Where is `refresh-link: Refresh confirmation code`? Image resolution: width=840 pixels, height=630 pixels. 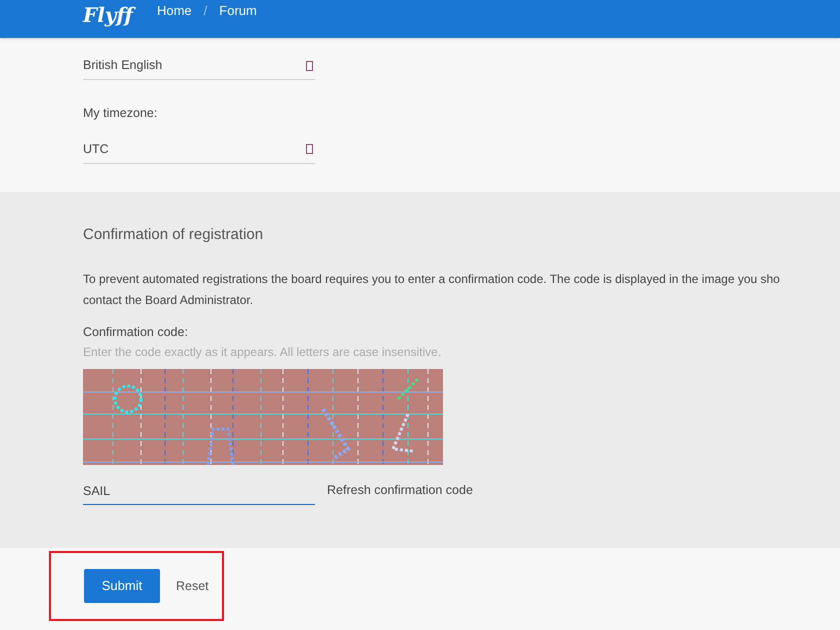 refresh-link: Refresh confirmation code is located at coordinates (400, 493).